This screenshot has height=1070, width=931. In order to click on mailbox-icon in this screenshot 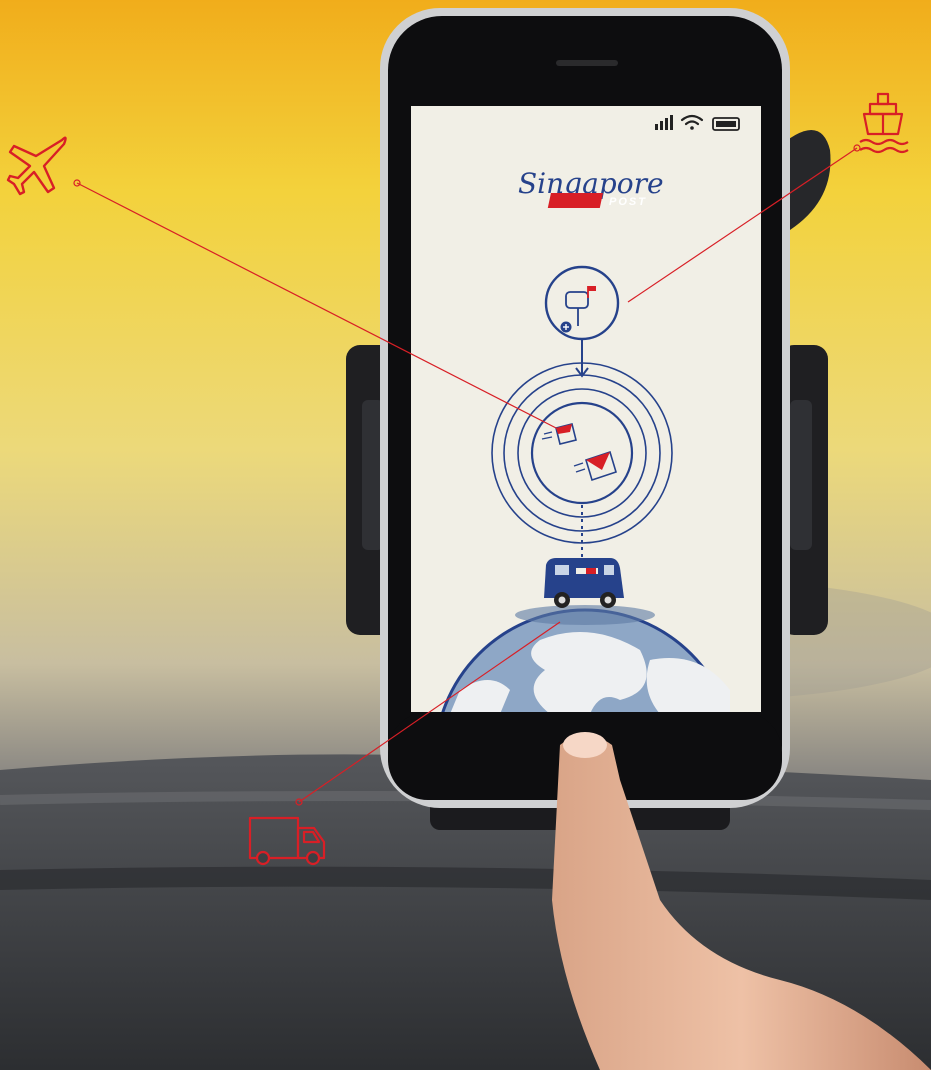, I will do `click(582, 303)`.